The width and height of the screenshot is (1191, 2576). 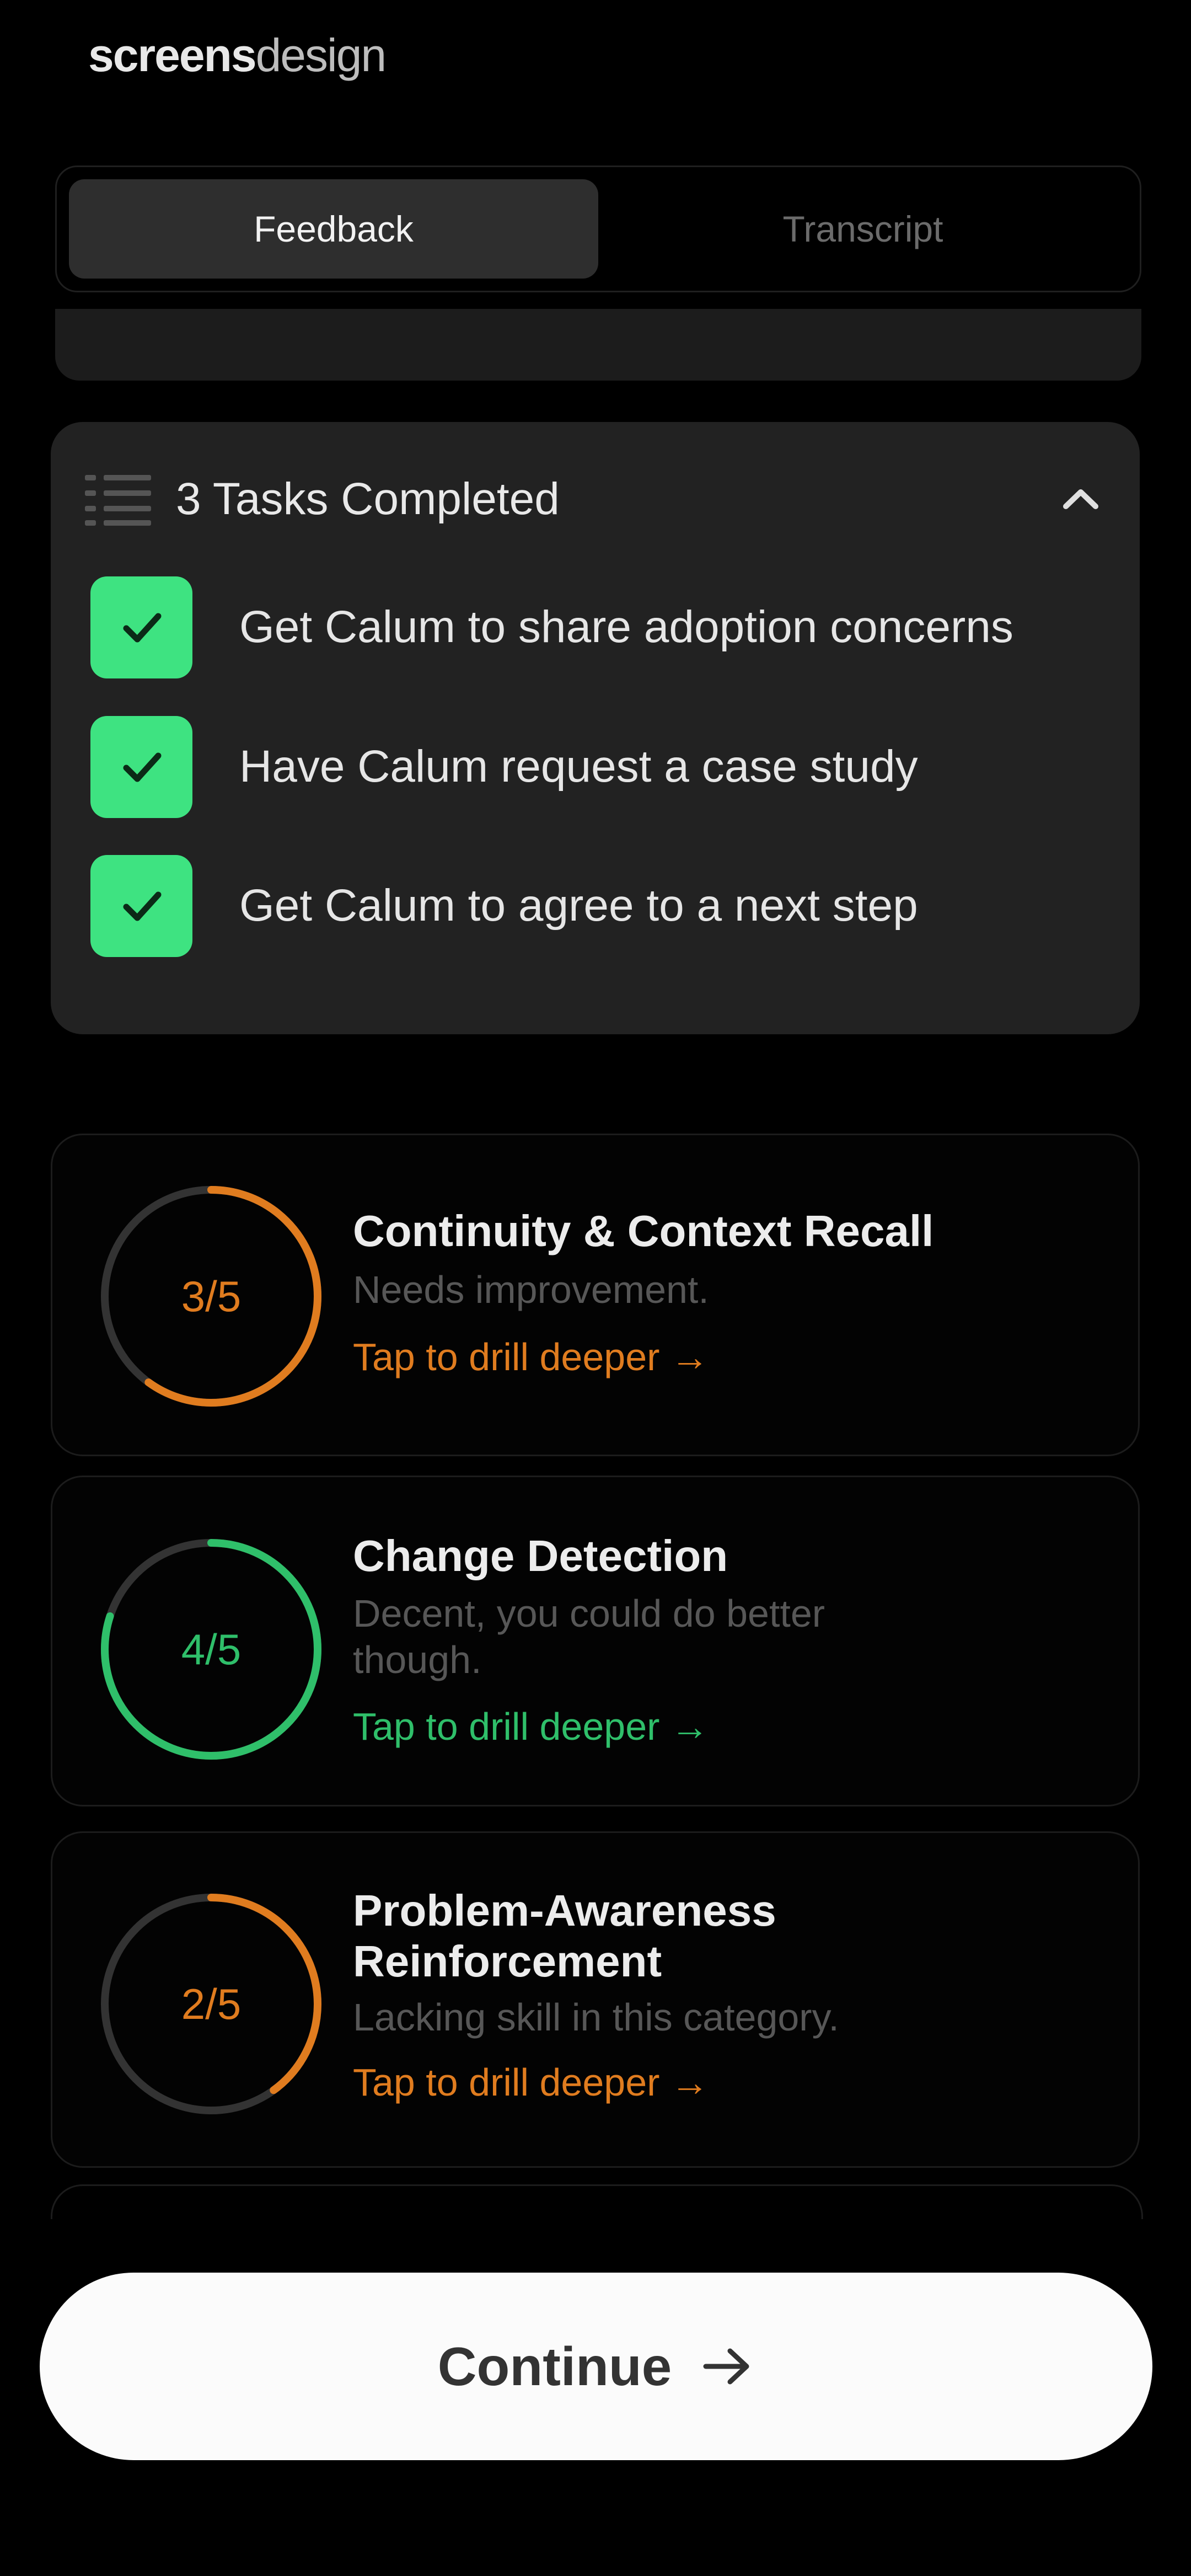 I want to click on task-label: Have Calum request a case study, so click(x=578, y=766).